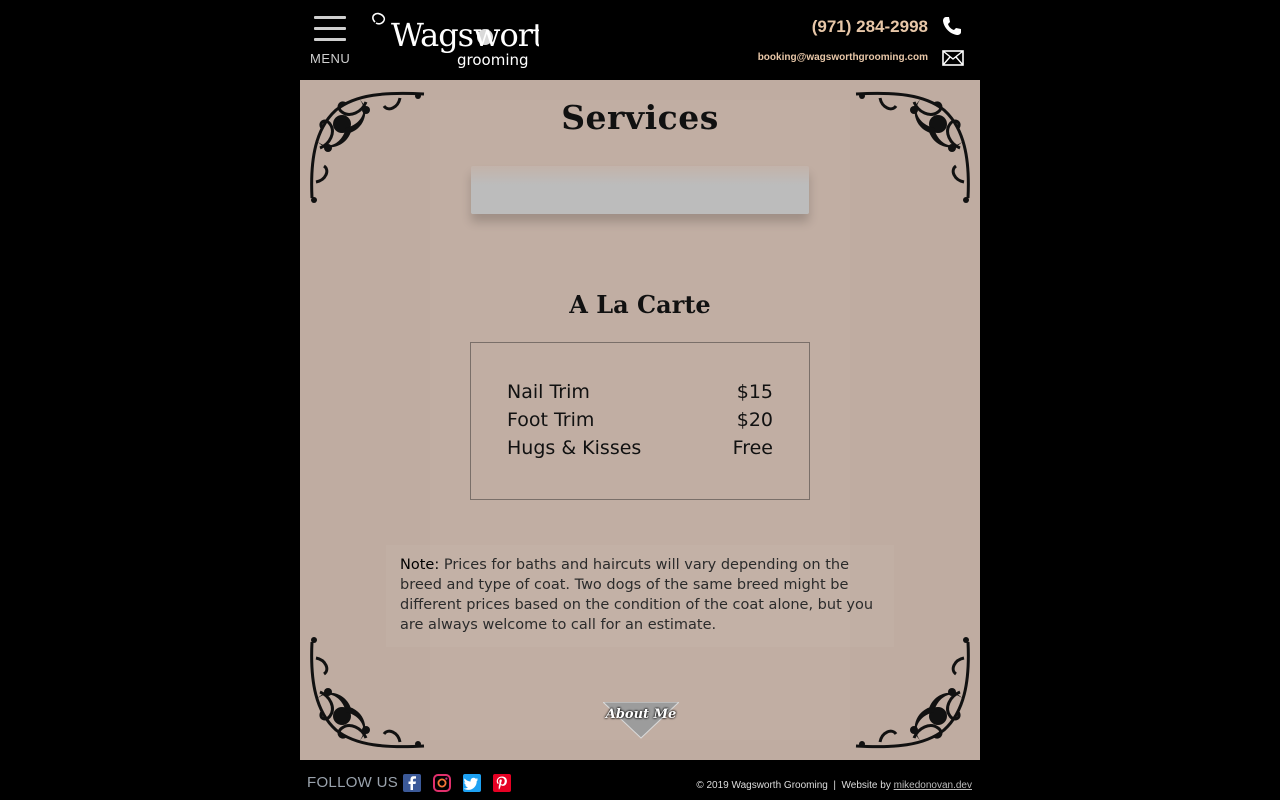 Image resolution: width=1280 pixels, height=800 pixels. Describe the element at coordinates (493, 60) in the screenshot. I see `logo-text-sub: grooming` at that location.